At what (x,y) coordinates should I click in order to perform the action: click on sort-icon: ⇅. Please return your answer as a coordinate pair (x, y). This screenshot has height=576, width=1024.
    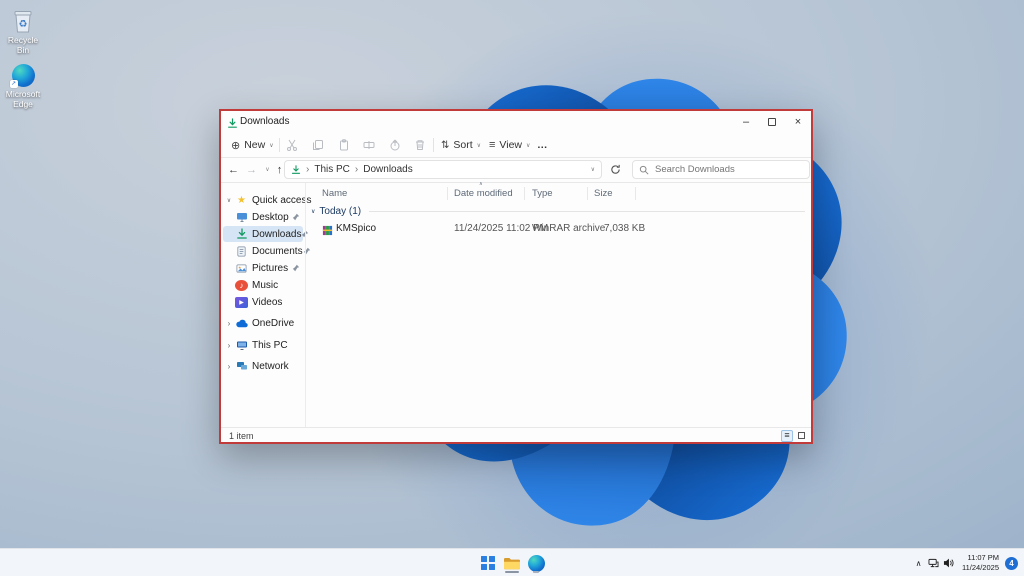
    Looking at the image, I should click on (445, 145).